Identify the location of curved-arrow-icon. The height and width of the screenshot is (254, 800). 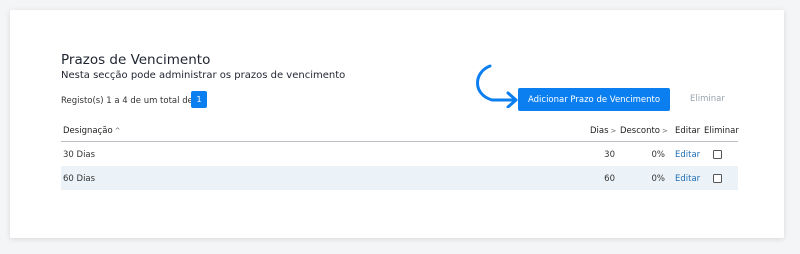
(497, 86).